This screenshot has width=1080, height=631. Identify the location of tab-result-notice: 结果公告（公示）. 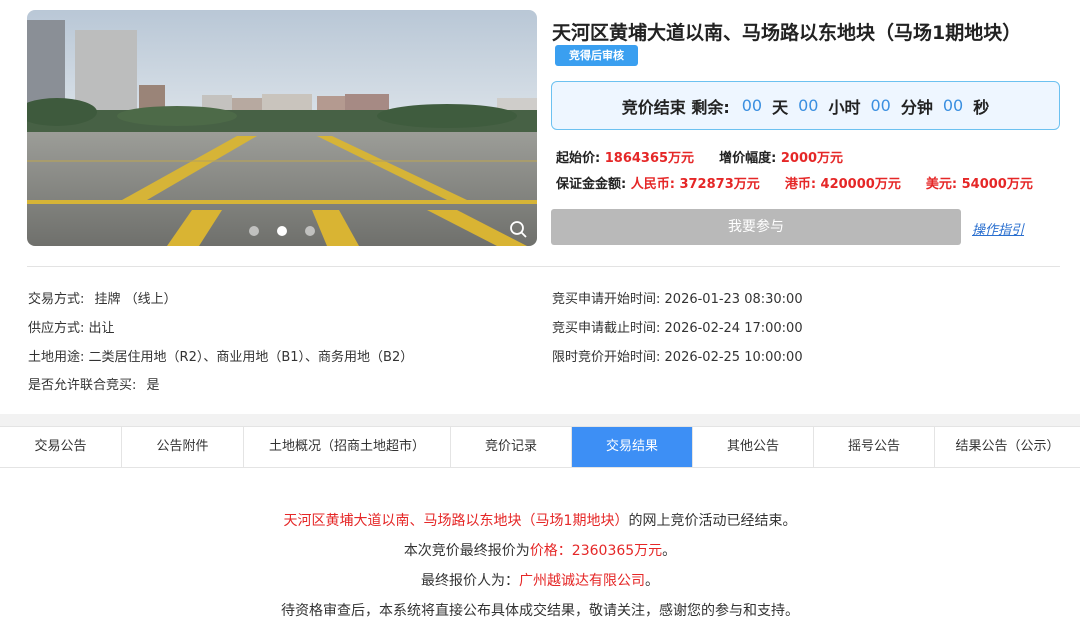
(1007, 447).